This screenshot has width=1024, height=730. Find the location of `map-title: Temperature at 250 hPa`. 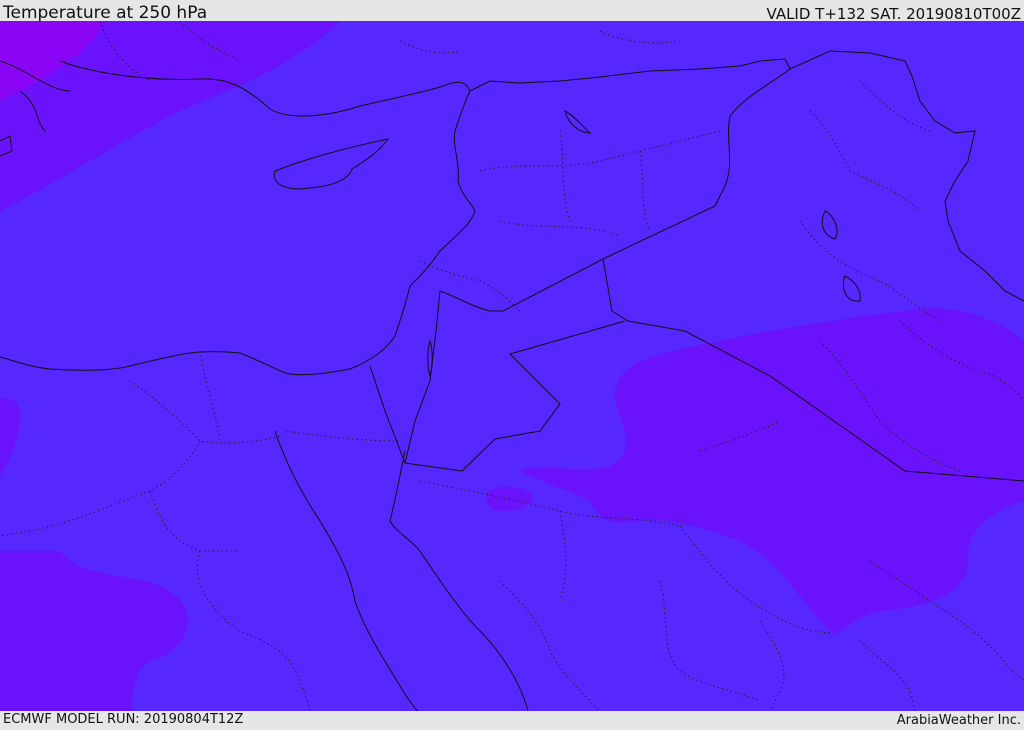

map-title: Temperature at 250 hPa is located at coordinates (105, 13).